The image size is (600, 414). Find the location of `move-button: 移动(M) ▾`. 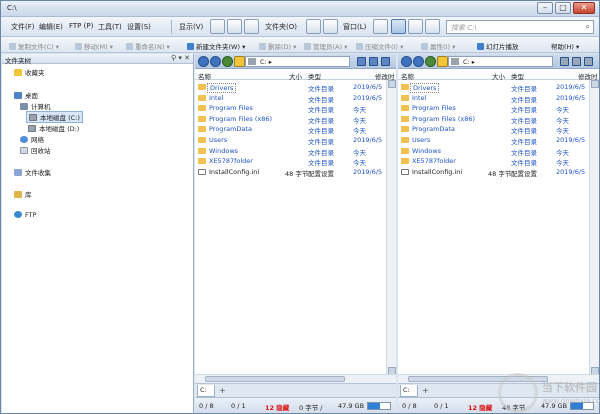

move-button: 移动(M) ▾ is located at coordinates (94, 46).